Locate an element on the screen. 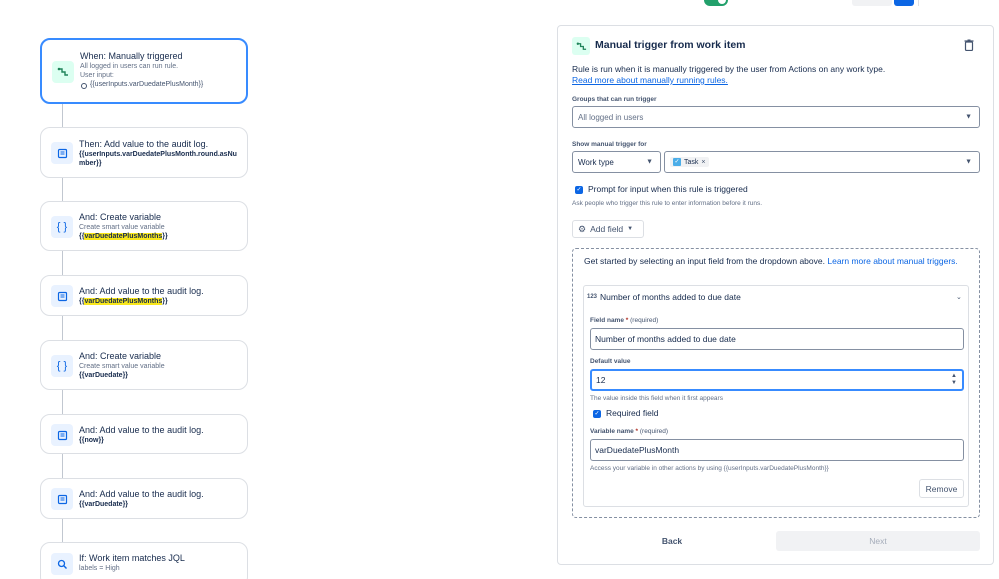 The image size is (999, 579). card-subtitle: labels = High is located at coordinates (99, 568).